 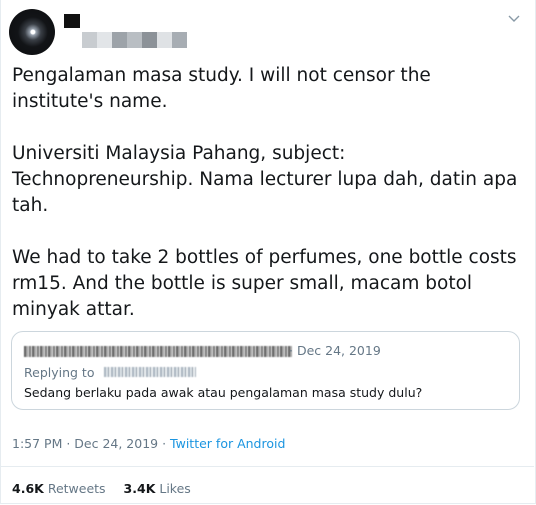 I want to click on retweets-count: 4.6K, so click(x=28, y=488).